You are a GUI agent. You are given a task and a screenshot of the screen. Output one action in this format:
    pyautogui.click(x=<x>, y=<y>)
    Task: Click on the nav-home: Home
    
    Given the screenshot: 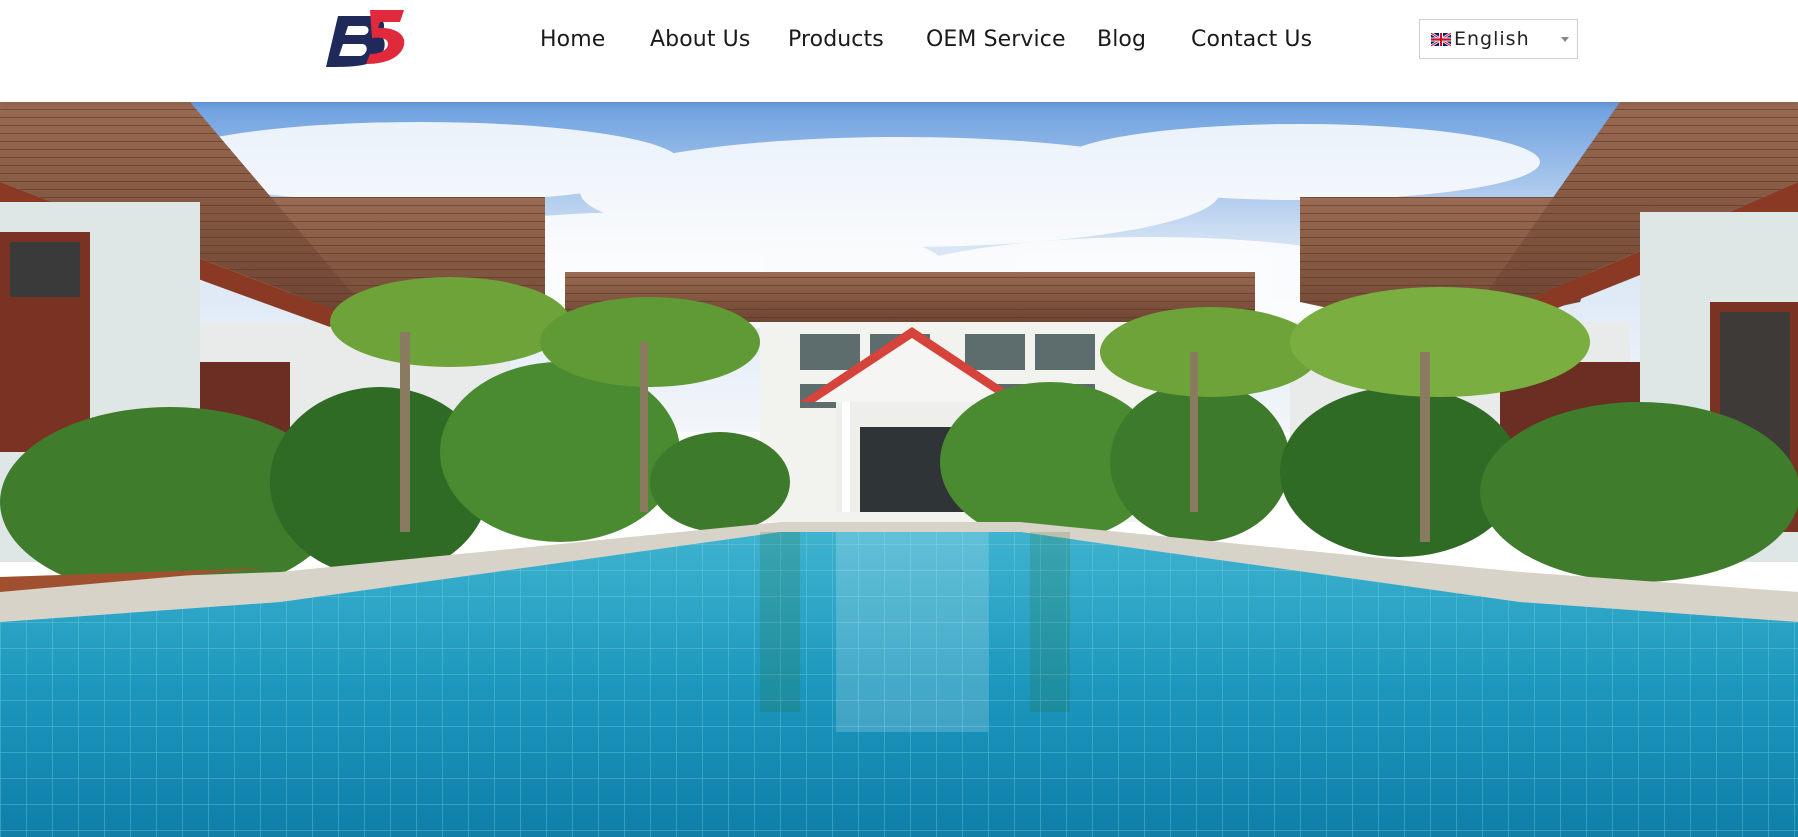 What is the action you would take?
    pyautogui.click(x=572, y=40)
    